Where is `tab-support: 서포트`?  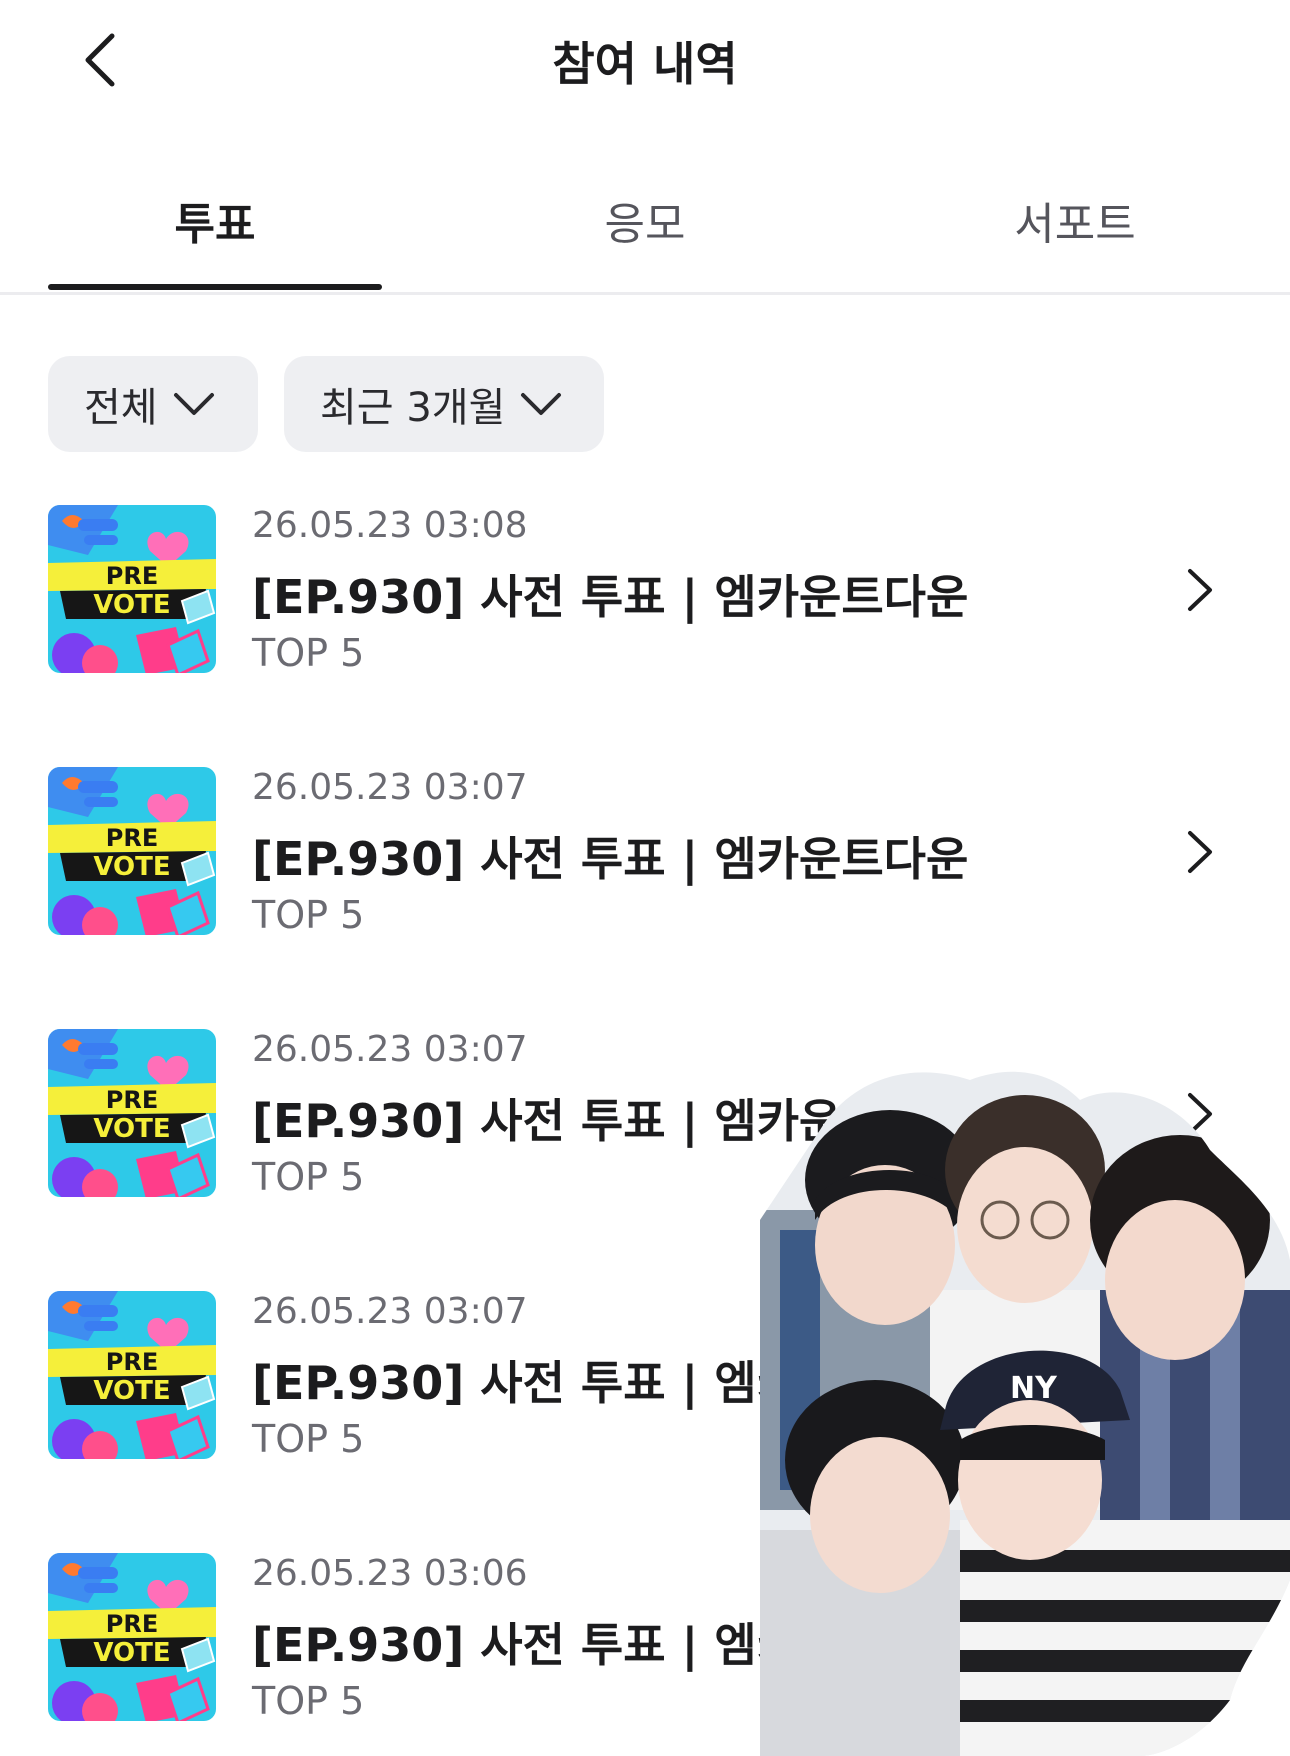 tab-support: 서포트 is located at coordinates (1075, 237).